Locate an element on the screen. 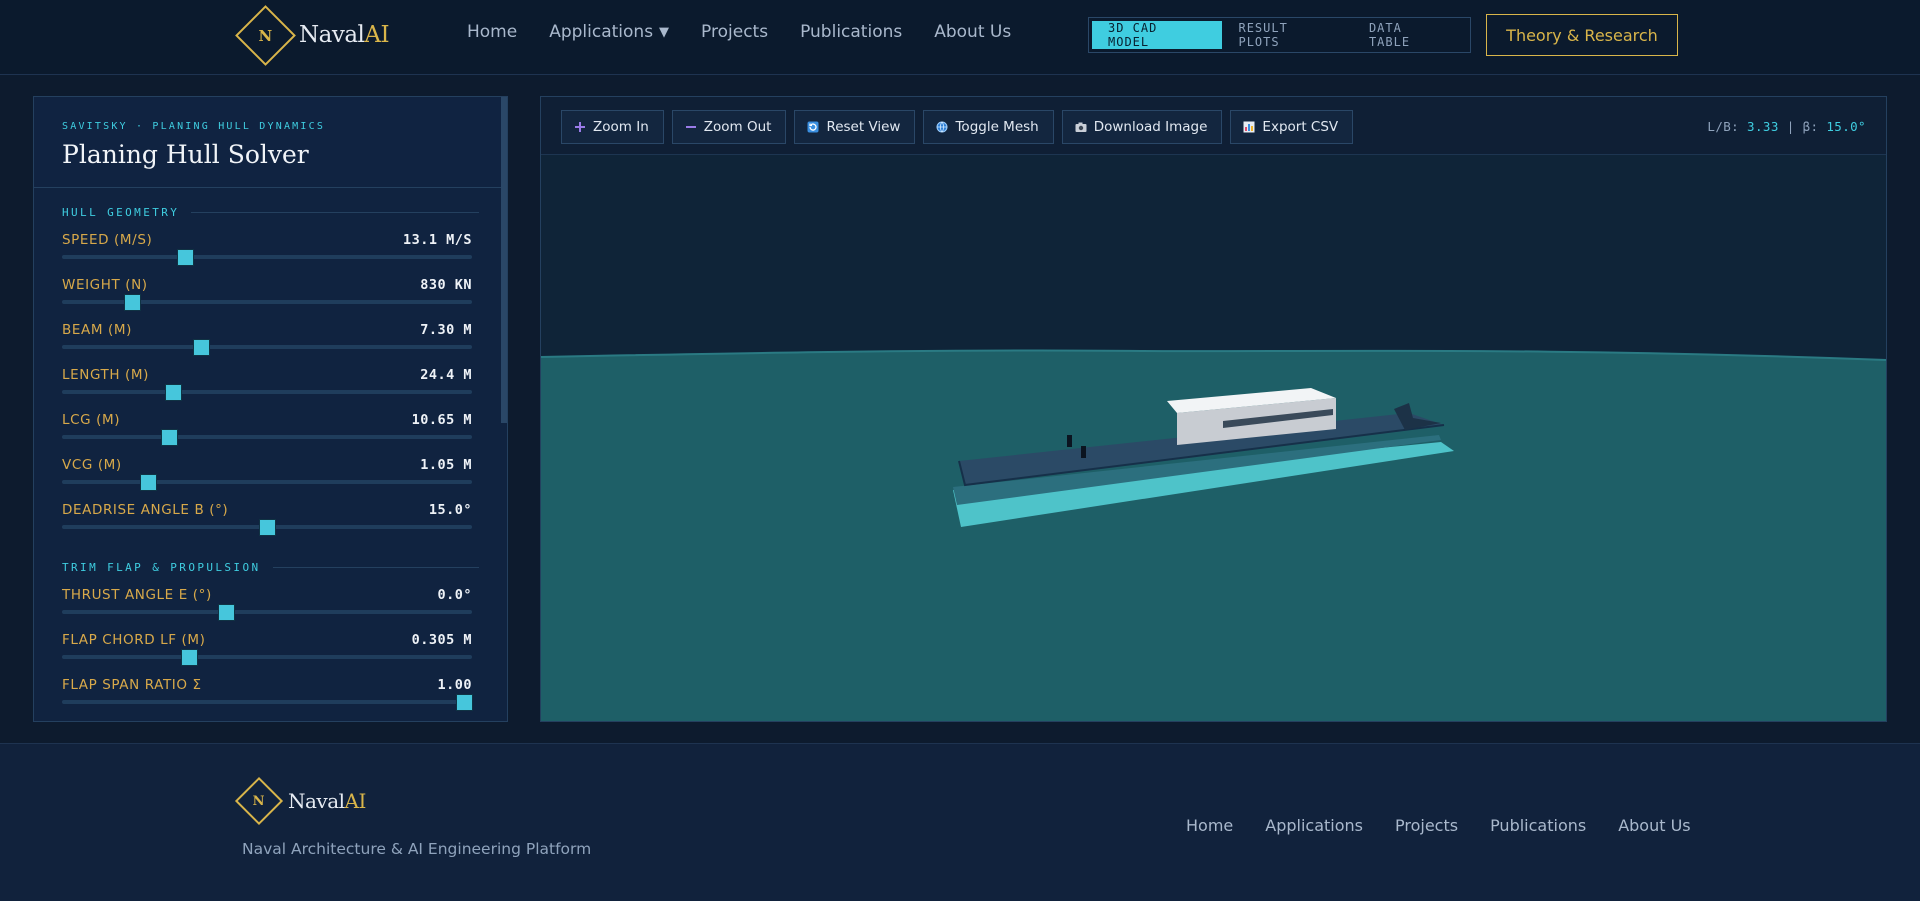 The height and width of the screenshot is (901, 1920). tab-data-table: DATA TABLE is located at coordinates (1410, 35).